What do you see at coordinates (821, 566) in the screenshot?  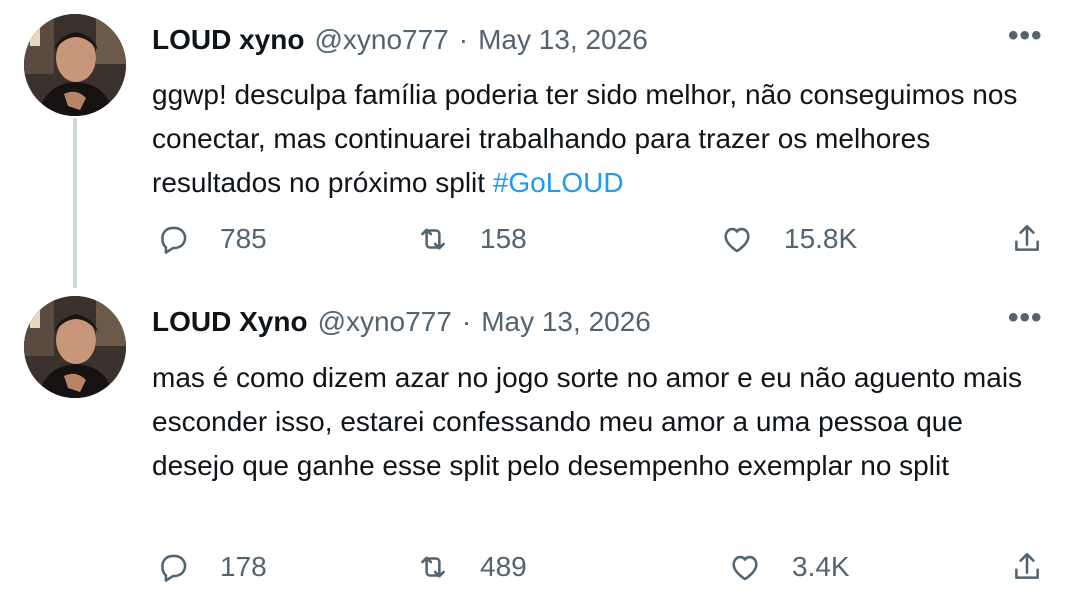 I see `like-count: 3.4K` at bounding box center [821, 566].